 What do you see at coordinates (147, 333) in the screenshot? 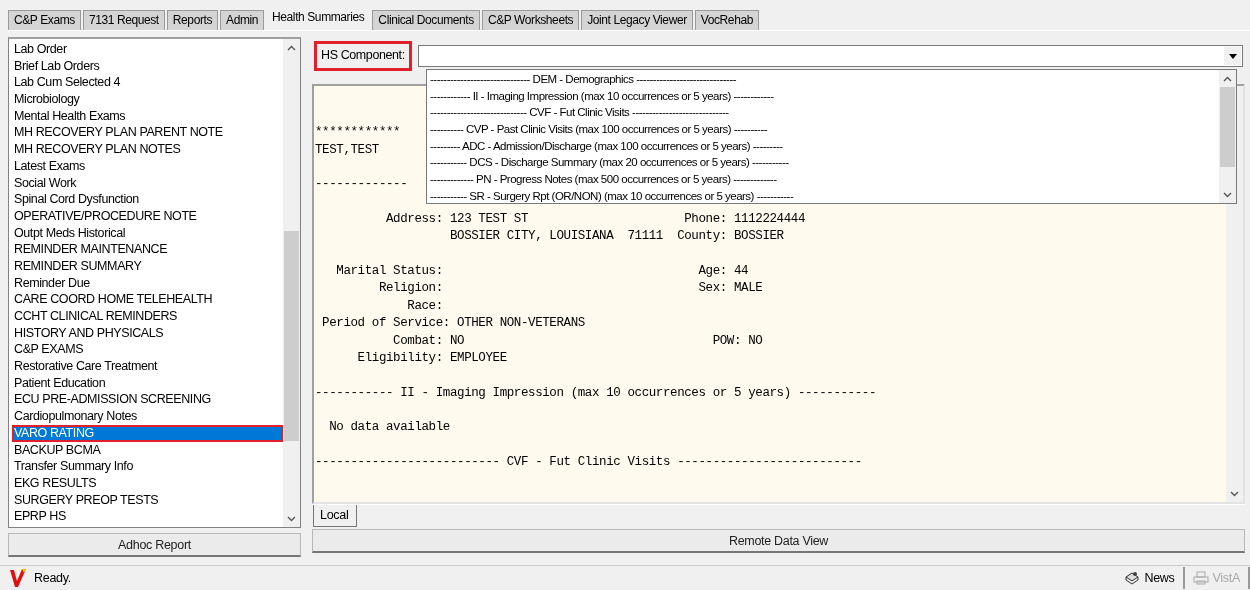
I see `list-item: HISTORY AND PHYSICALS` at bounding box center [147, 333].